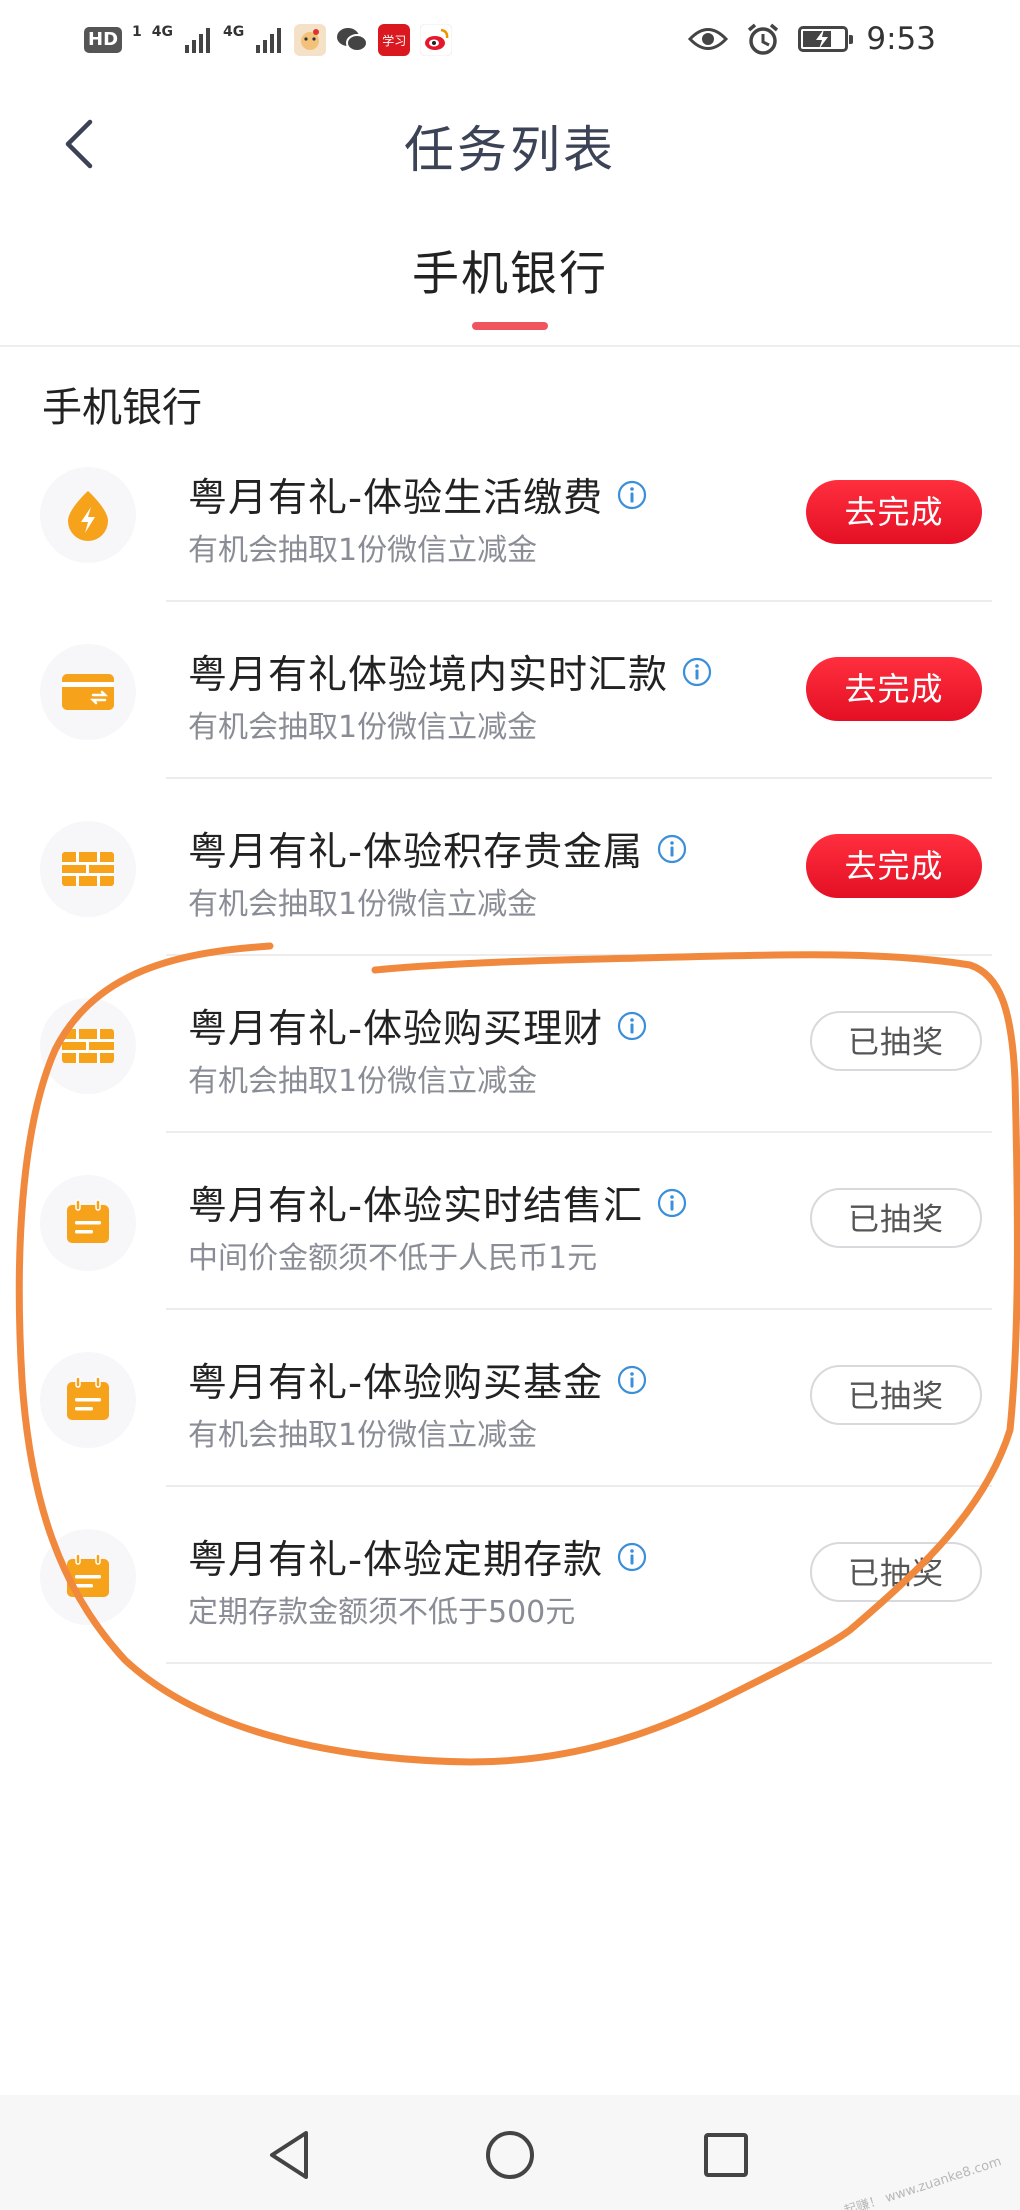 This screenshot has height=2210, width=1020. I want to click on task-title-text: 粤月有礼体验境内实时汇款, so click(428, 675).